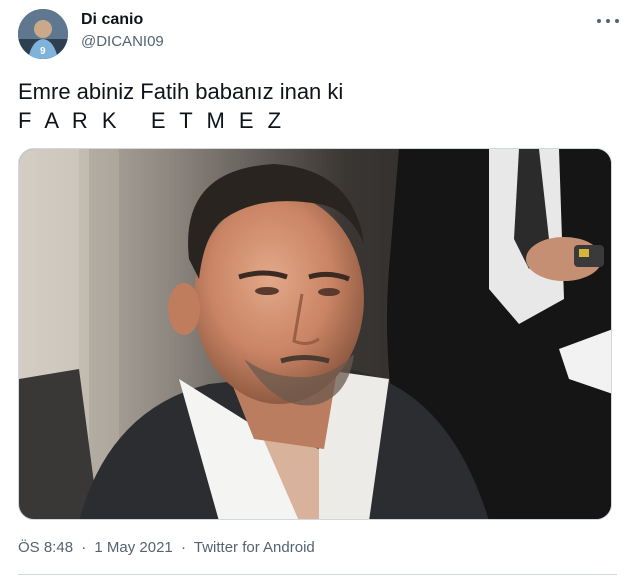 This screenshot has height=580, width=635. What do you see at coordinates (133, 547) in the screenshot?
I see `tweet-date: 1 May 2021` at bounding box center [133, 547].